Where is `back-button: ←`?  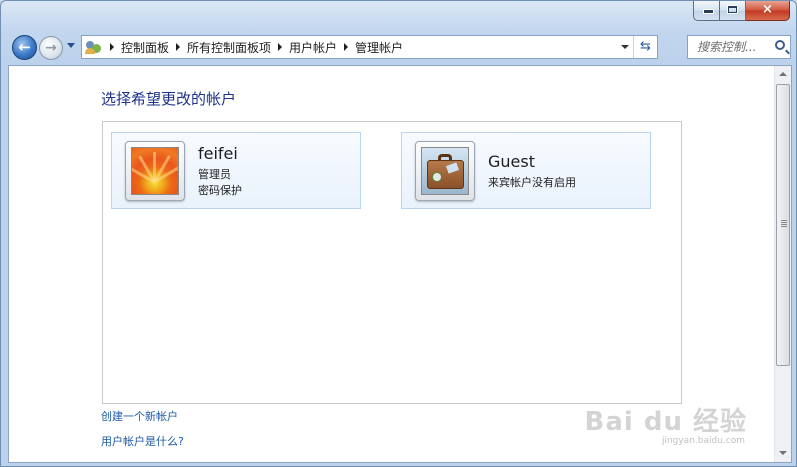 back-button: ← is located at coordinates (24, 47).